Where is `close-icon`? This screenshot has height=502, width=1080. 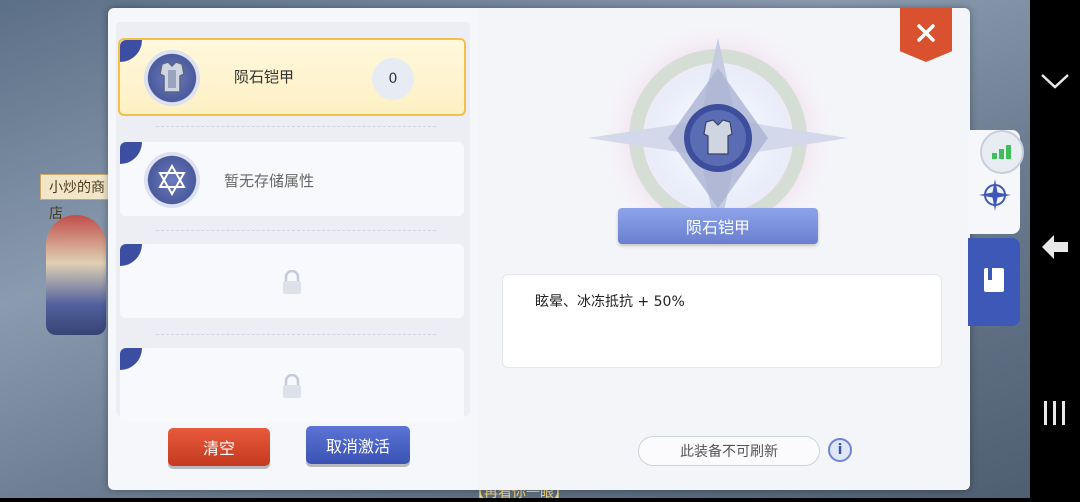
close-icon is located at coordinates (926, 35).